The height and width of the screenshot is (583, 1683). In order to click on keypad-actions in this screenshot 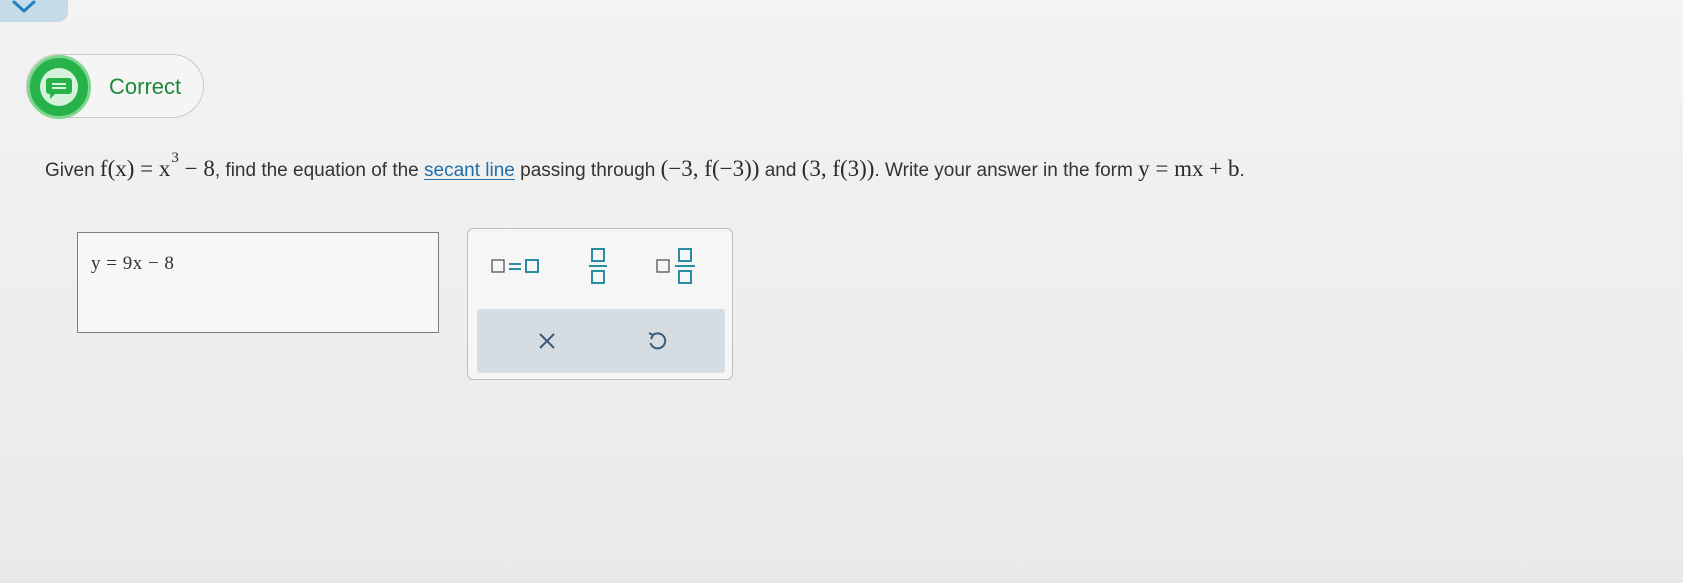, I will do `click(601, 341)`.